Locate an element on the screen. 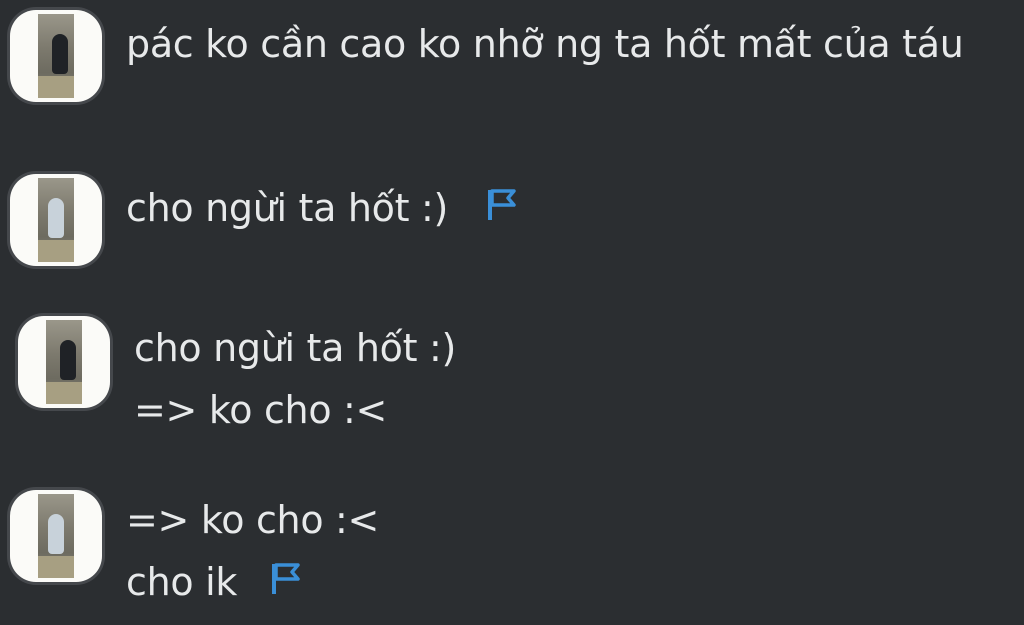  message-text: cho ik is located at coordinates (182, 582).